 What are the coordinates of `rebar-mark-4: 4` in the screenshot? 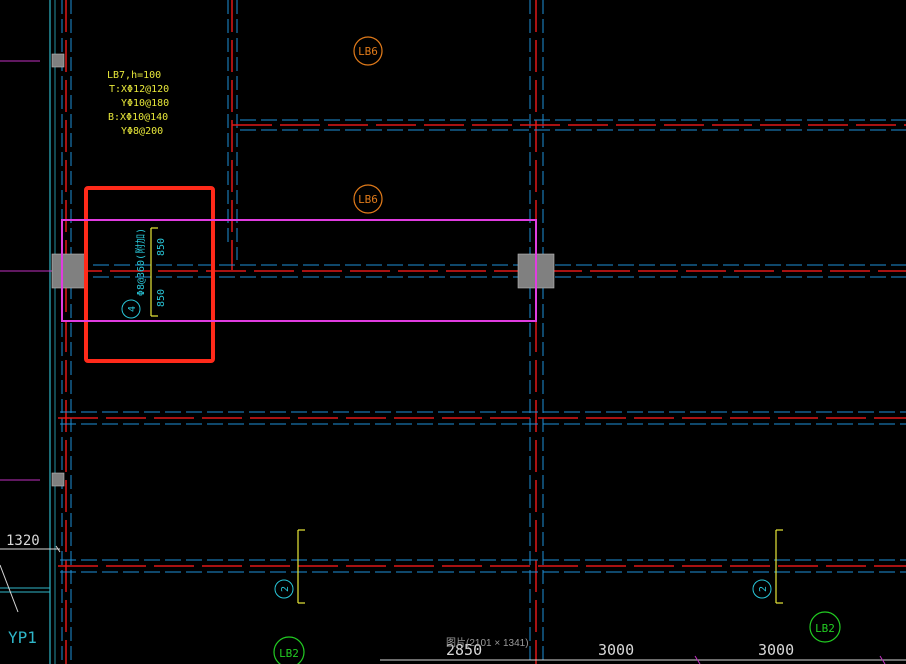 It's located at (132, 309).